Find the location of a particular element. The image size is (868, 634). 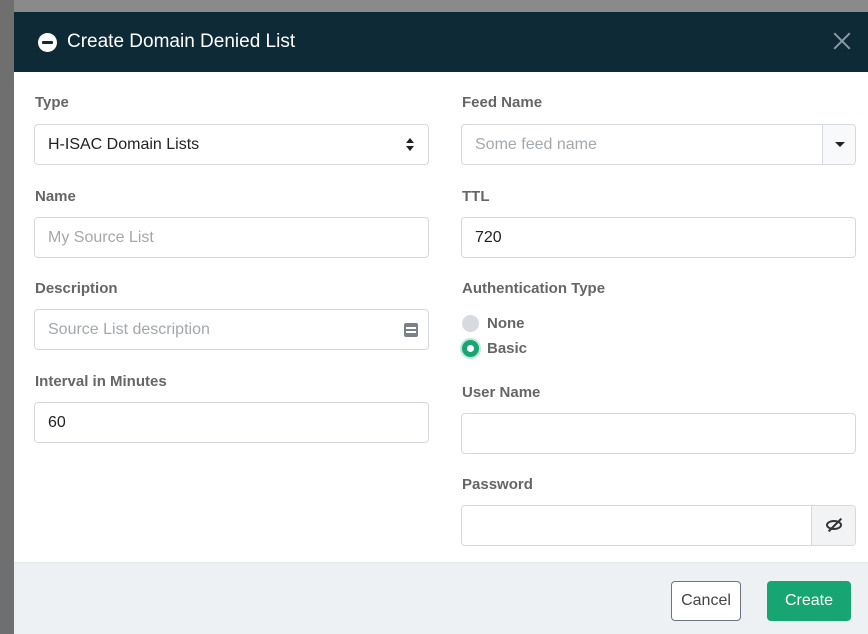

feed-name-select: Some feed name is located at coordinates (658, 144).